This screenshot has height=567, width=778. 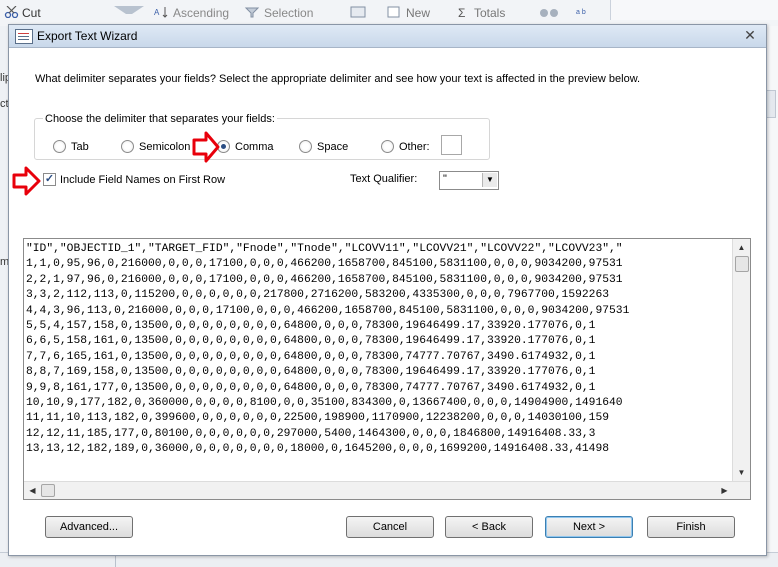 I want to click on radio-other-label: Other:, so click(x=414, y=146).